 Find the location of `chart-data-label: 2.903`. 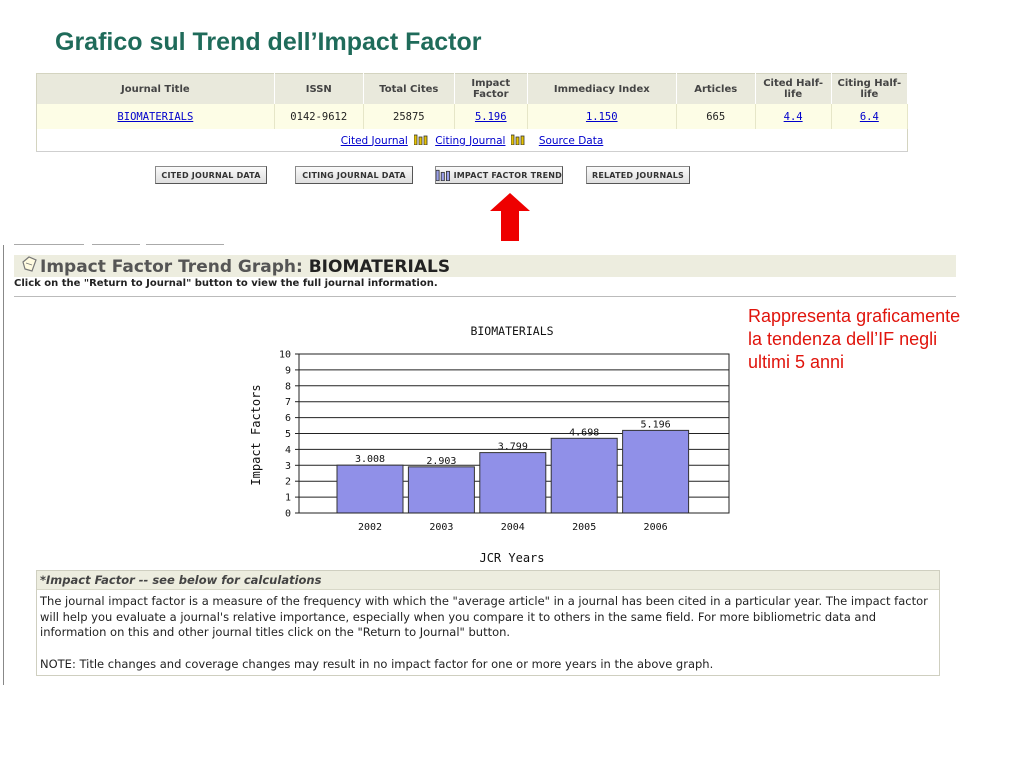

chart-data-label: 2.903 is located at coordinates (441, 461).